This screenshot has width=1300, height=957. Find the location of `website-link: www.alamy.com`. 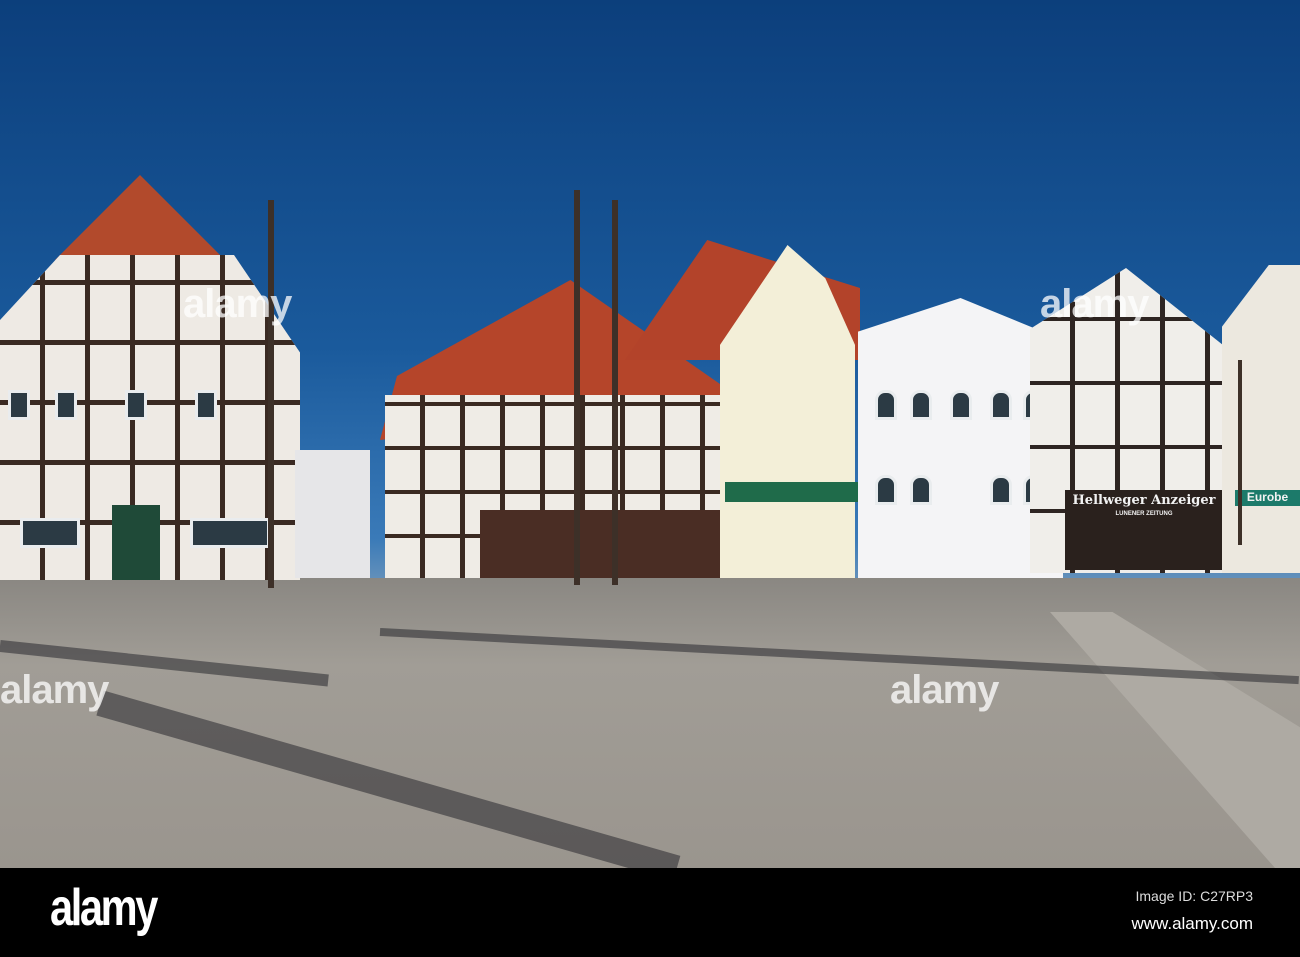

website-link: www.alamy.com is located at coordinates (1192, 924).